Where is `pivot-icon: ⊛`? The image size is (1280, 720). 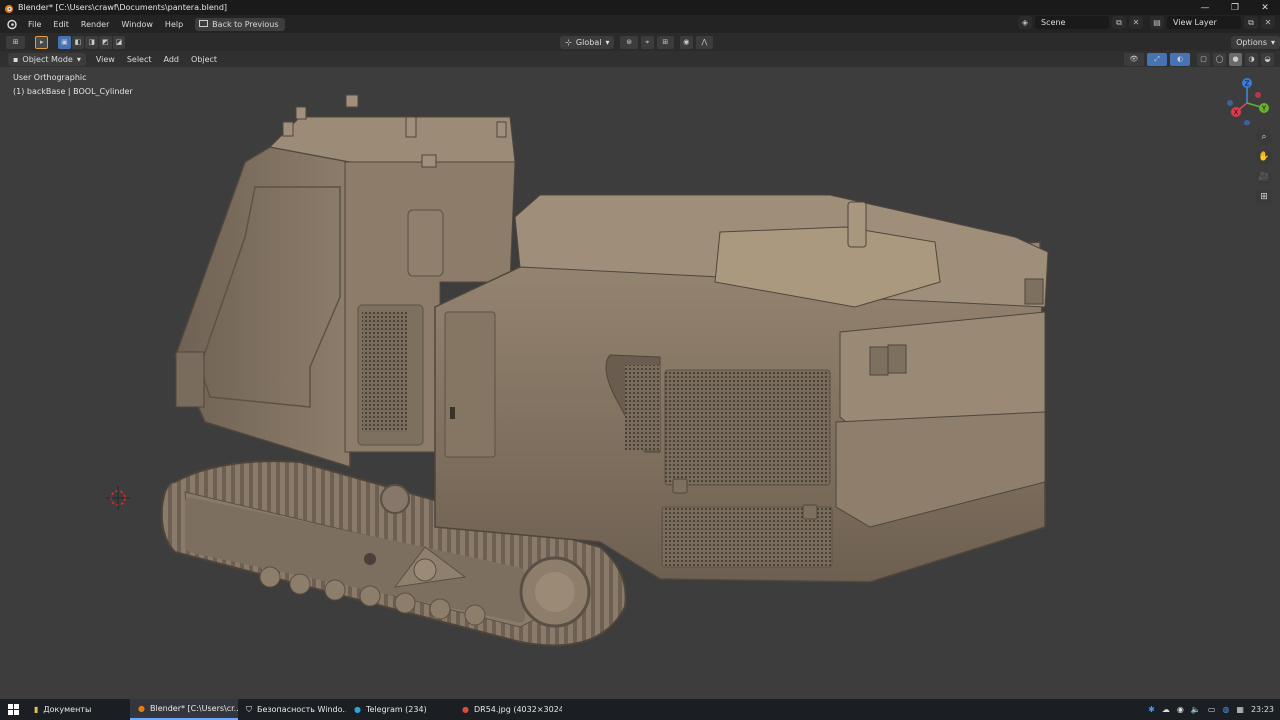 pivot-icon: ⊛ is located at coordinates (629, 42).